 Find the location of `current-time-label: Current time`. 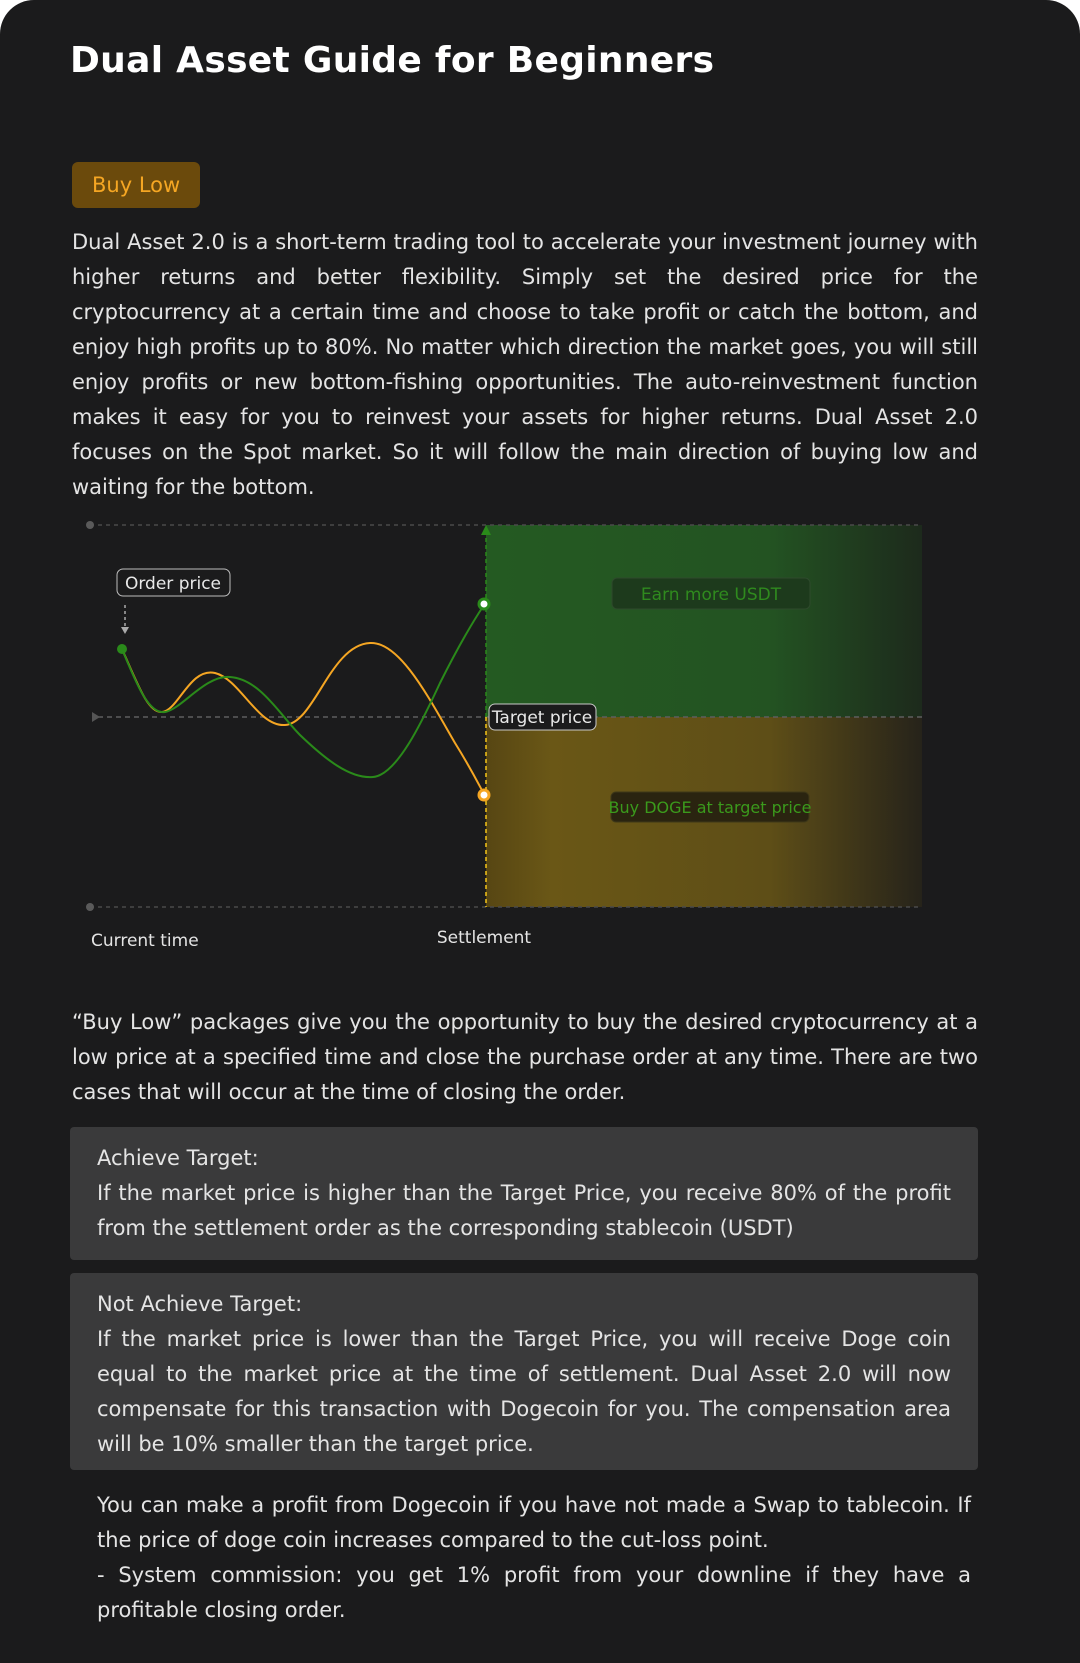

current-time-label: Current time is located at coordinates (145, 941).